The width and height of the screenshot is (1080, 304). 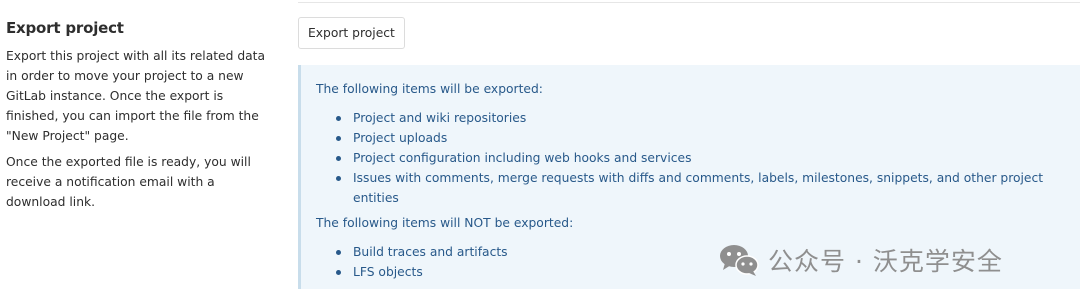 I want to click on exported-heading: The following items will be exported:, so click(x=429, y=89).